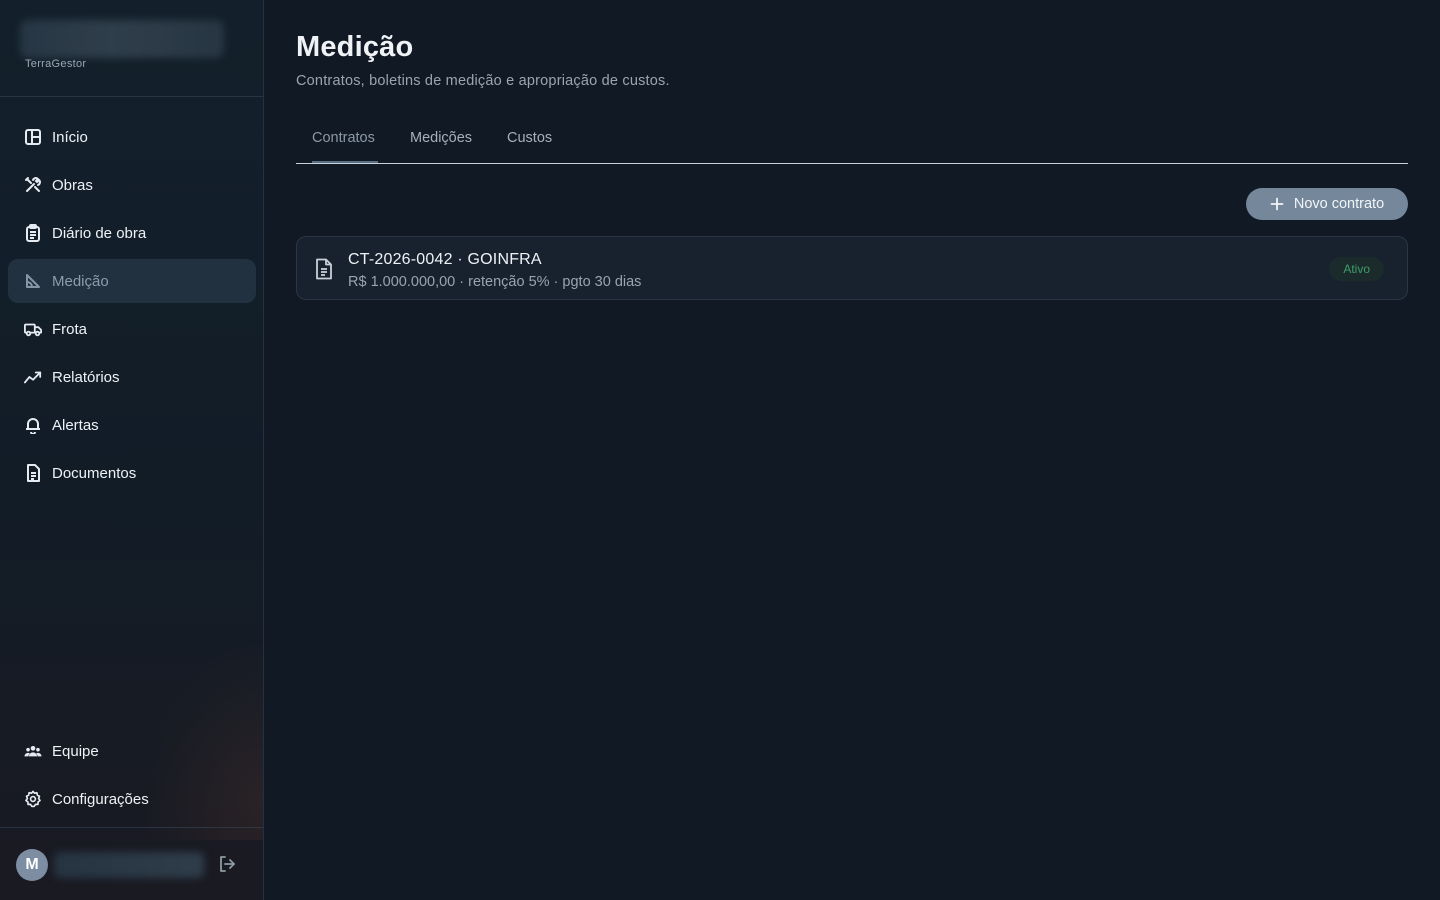 Image resolution: width=1440 pixels, height=900 pixels. I want to click on plus-icon, so click(1277, 204).